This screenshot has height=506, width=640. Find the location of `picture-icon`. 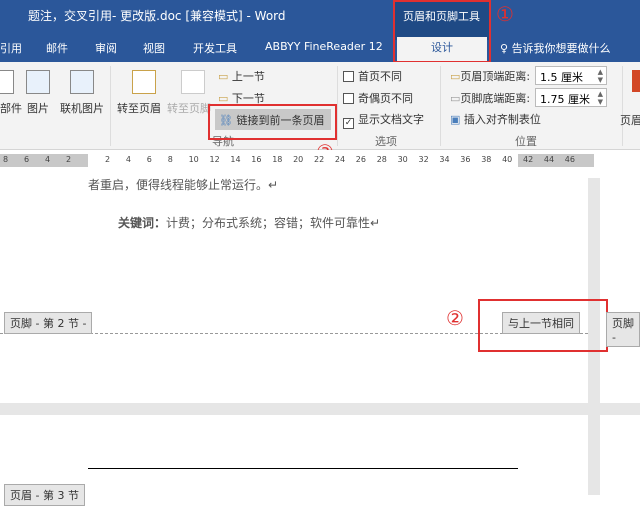

picture-icon is located at coordinates (38, 82).